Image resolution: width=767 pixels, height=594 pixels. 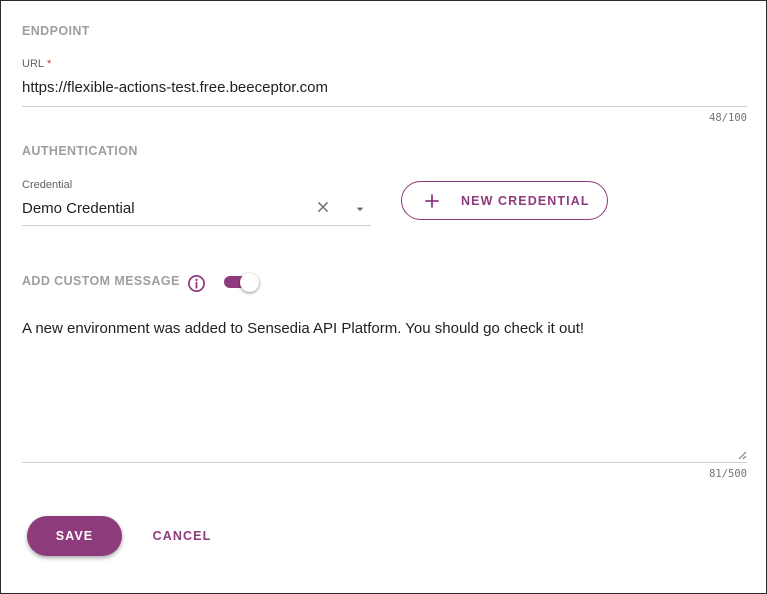 What do you see at coordinates (56, 31) in the screenshot?
I see `endpoint-section-title: ENDPOINT` at bounding box center [56, 31].